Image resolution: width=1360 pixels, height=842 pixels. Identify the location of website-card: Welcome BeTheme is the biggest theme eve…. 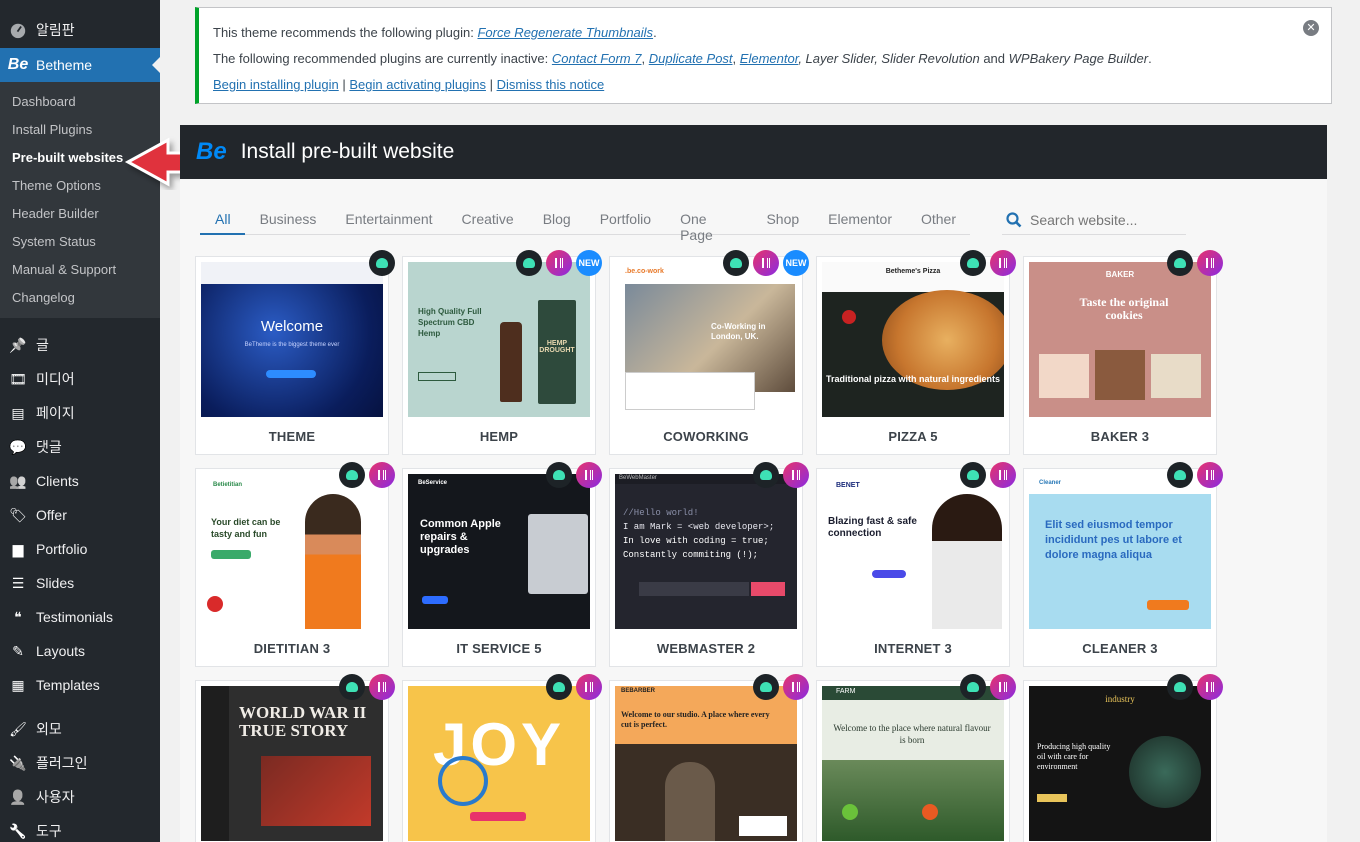
(295, 352).